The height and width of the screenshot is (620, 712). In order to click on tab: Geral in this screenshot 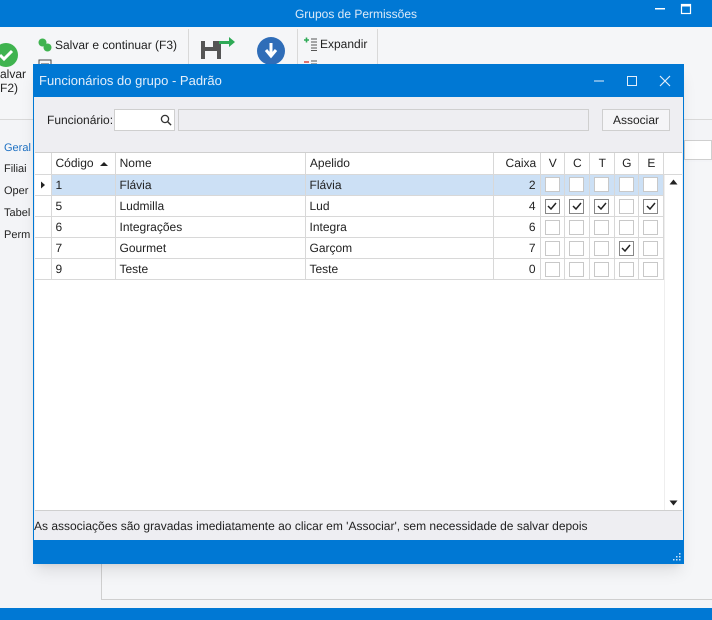, I will do `click(17, 148)`.